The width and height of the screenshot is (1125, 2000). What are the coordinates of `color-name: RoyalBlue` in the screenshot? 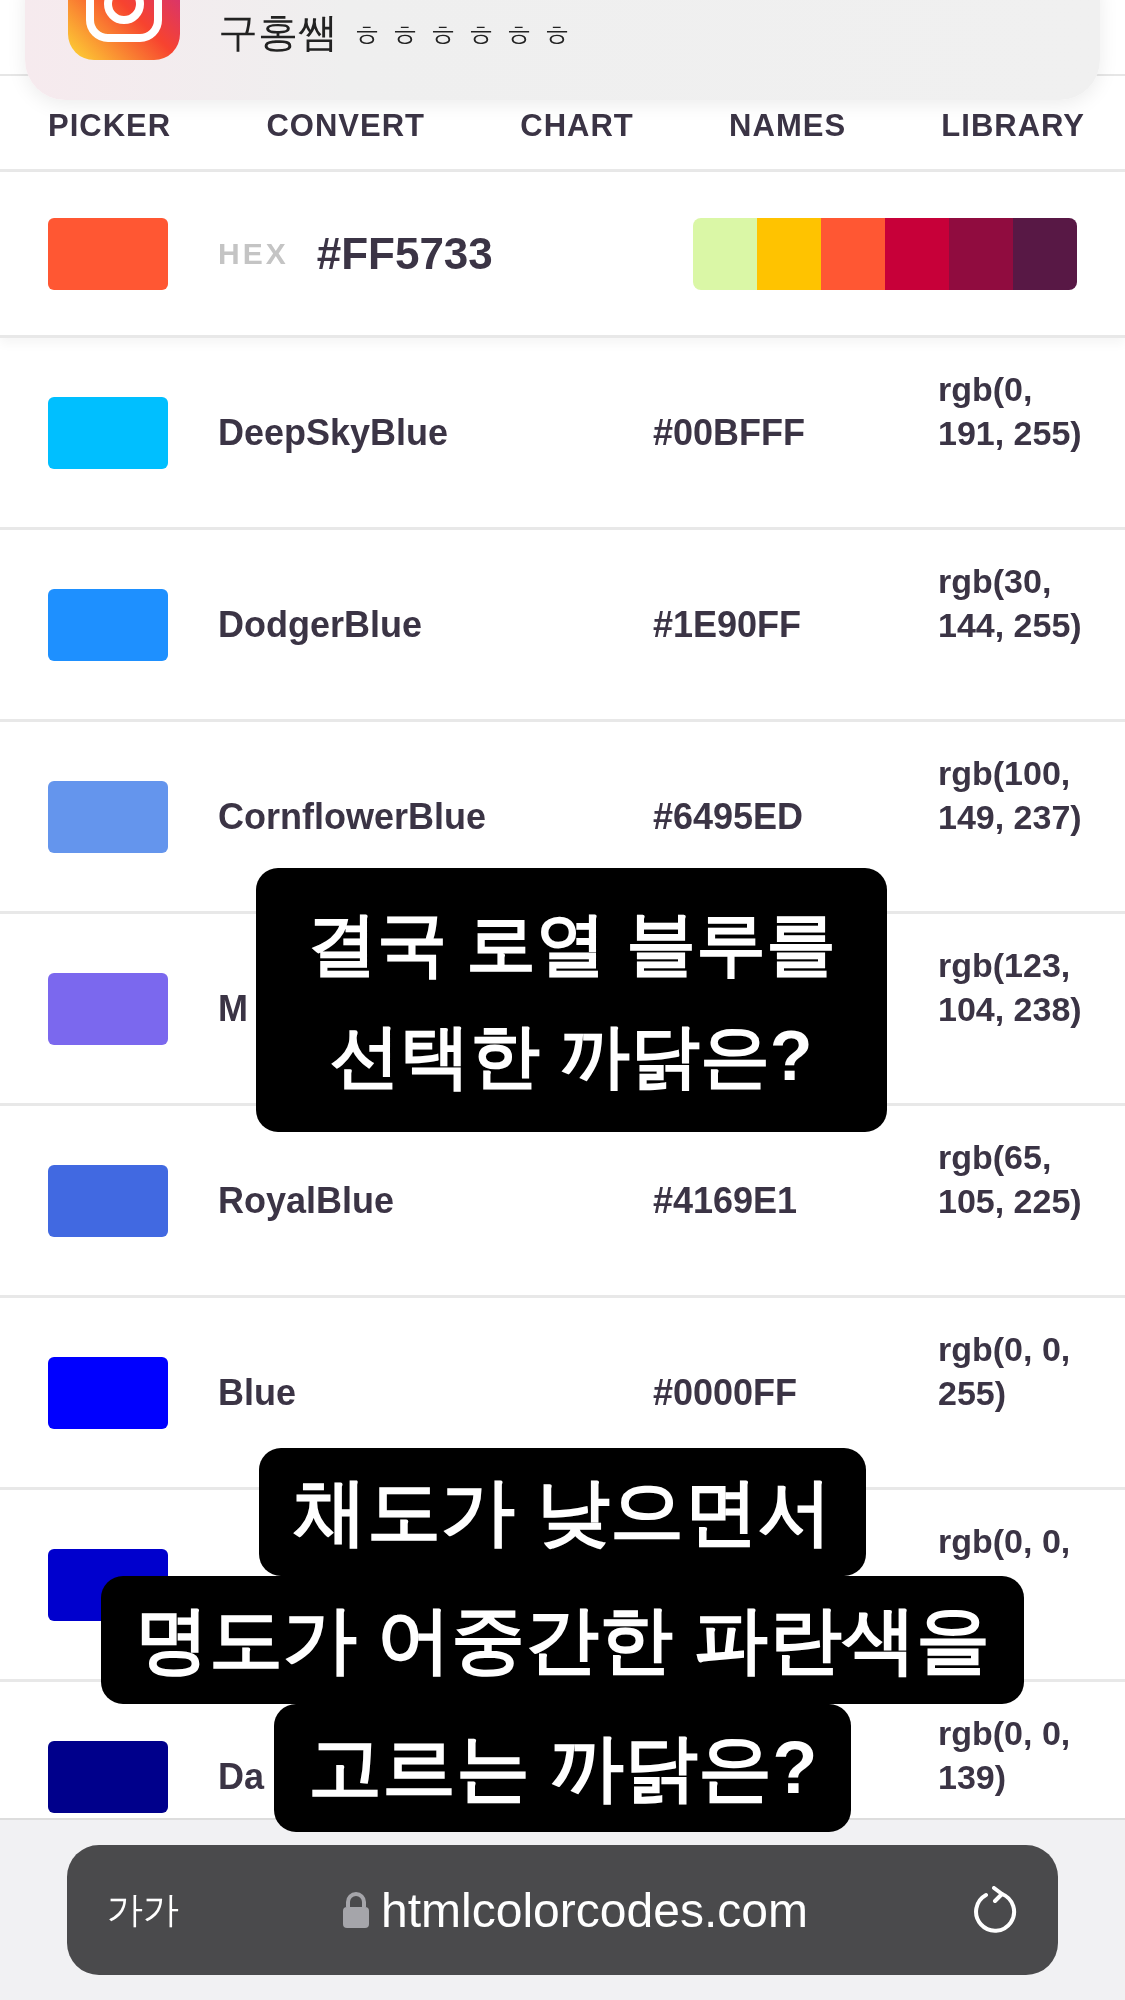 It's located at (306, 1200).